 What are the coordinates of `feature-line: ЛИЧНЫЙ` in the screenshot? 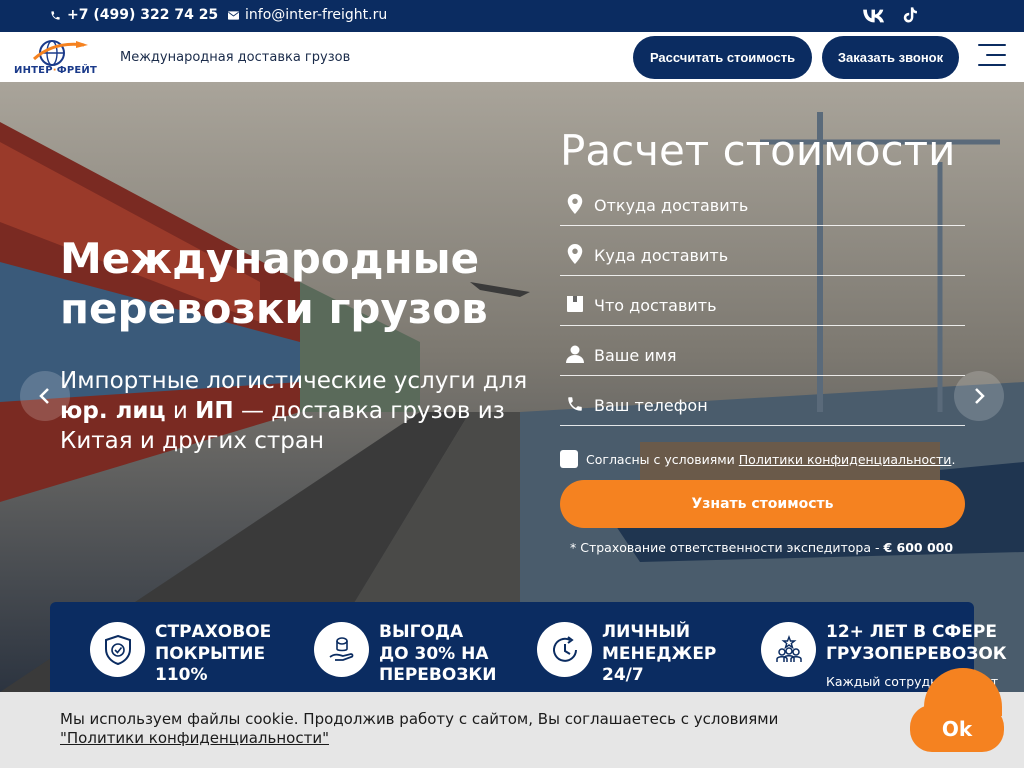 It's located at (646, 632).